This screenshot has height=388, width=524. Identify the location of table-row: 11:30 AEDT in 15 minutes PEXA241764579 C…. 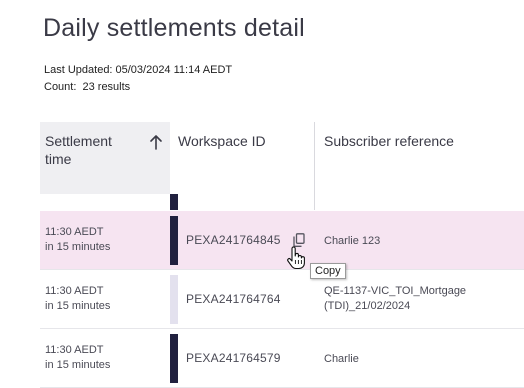
(282, 358).